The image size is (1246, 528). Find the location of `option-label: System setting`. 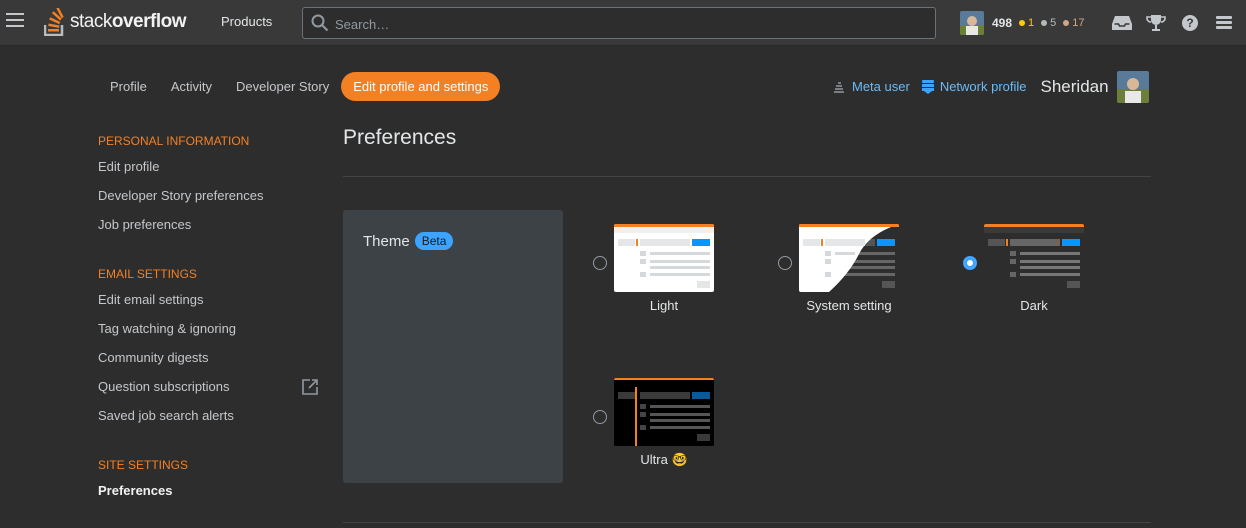

option-label: System setting is located at coordinates (849, 305).